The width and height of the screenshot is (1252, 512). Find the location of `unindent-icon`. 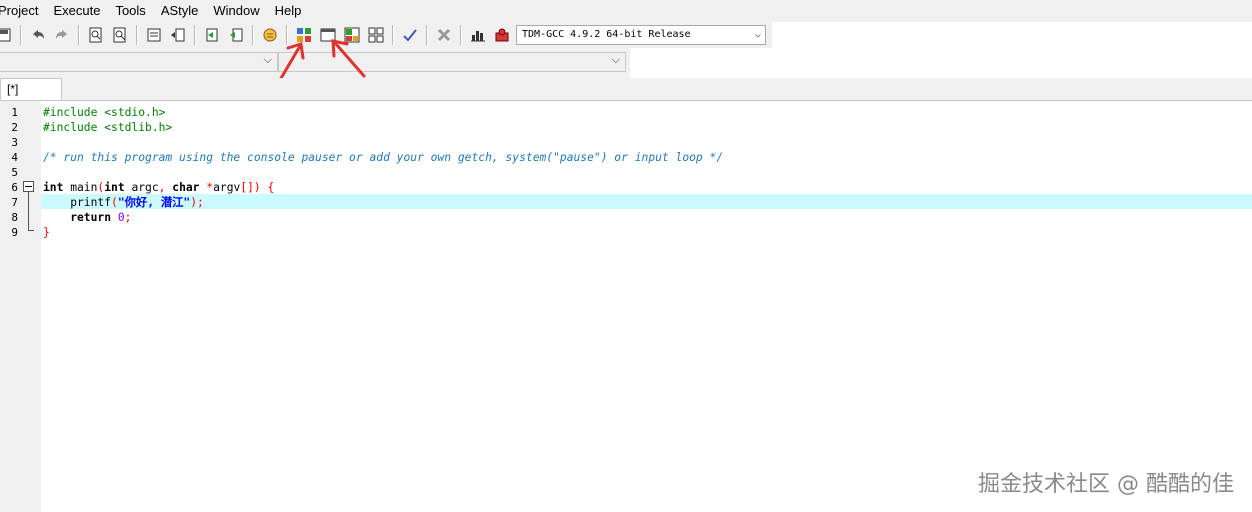

unindent-icon is located at coordinates (178, 35).